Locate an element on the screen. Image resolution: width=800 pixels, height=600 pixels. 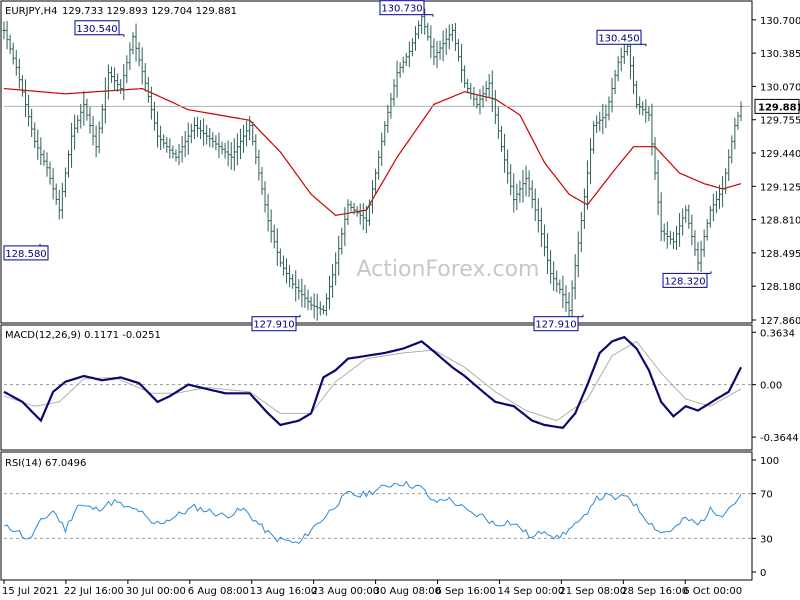
rsi-tick-label: 0 is located at coordinates (763, 573).